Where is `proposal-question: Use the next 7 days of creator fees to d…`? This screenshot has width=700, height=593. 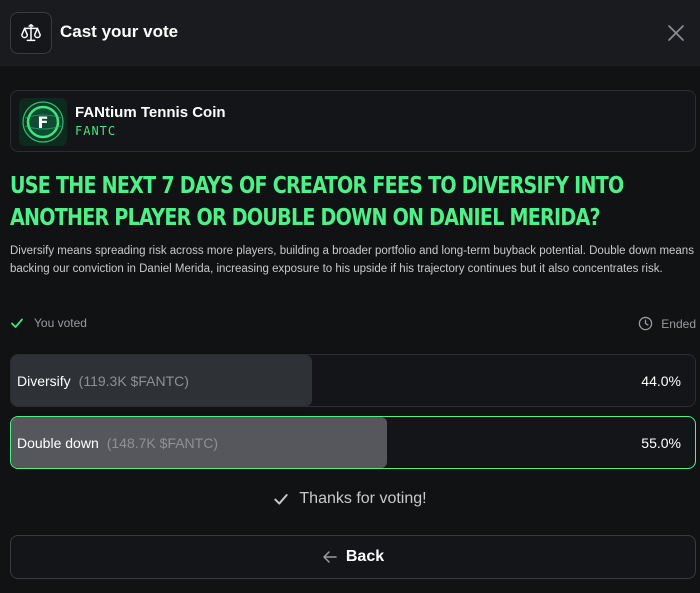
proposal-question: Use the next 7 days of creator fees to d… is located at coordinates (317, 202).